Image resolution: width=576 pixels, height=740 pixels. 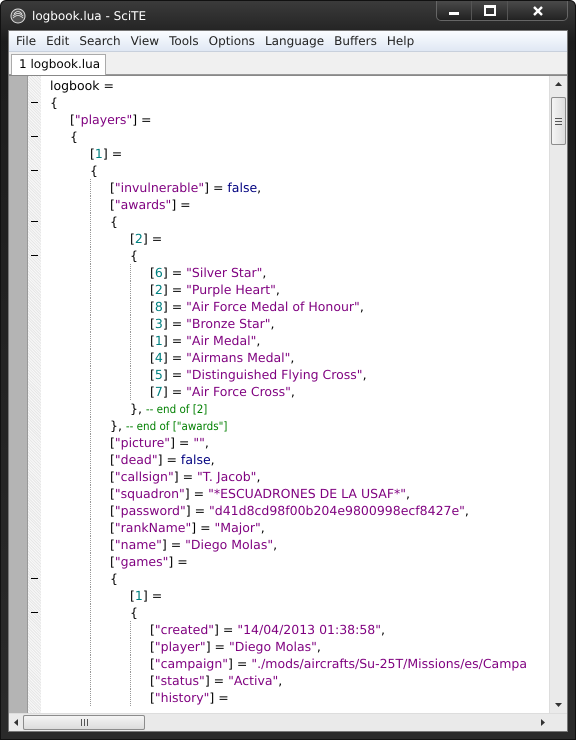 I want to click on code-line: [6] = "Silver Star",, so click(x=208, y=272).